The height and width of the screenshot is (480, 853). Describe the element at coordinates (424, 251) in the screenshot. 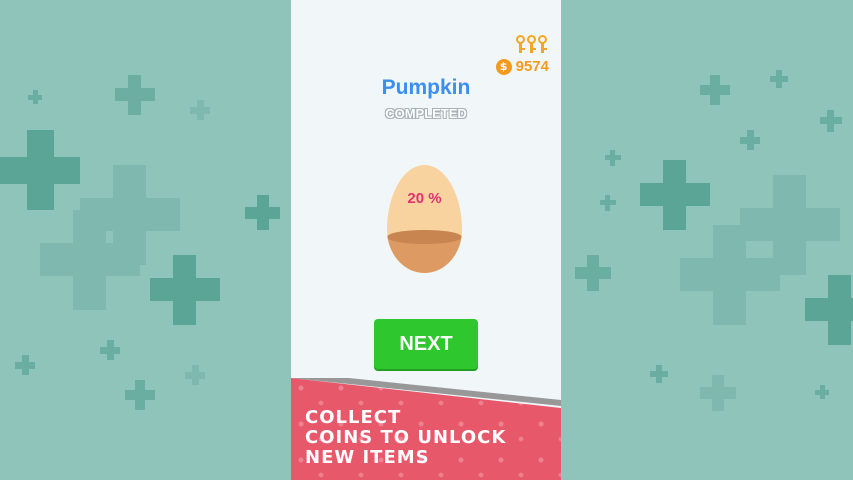

I see `egg-progress-fill` at that location.